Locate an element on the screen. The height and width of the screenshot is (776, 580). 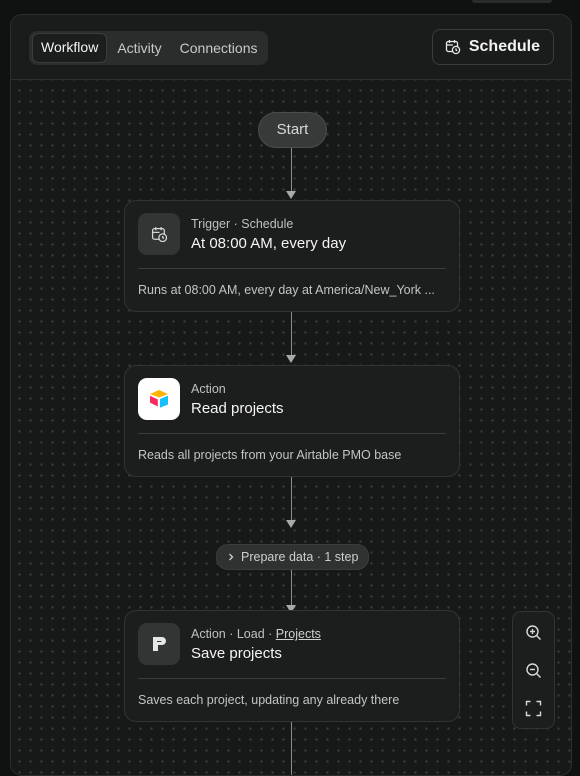
prepare-data-label: Prepare data · 1 step is located at coordinates (300, 557).